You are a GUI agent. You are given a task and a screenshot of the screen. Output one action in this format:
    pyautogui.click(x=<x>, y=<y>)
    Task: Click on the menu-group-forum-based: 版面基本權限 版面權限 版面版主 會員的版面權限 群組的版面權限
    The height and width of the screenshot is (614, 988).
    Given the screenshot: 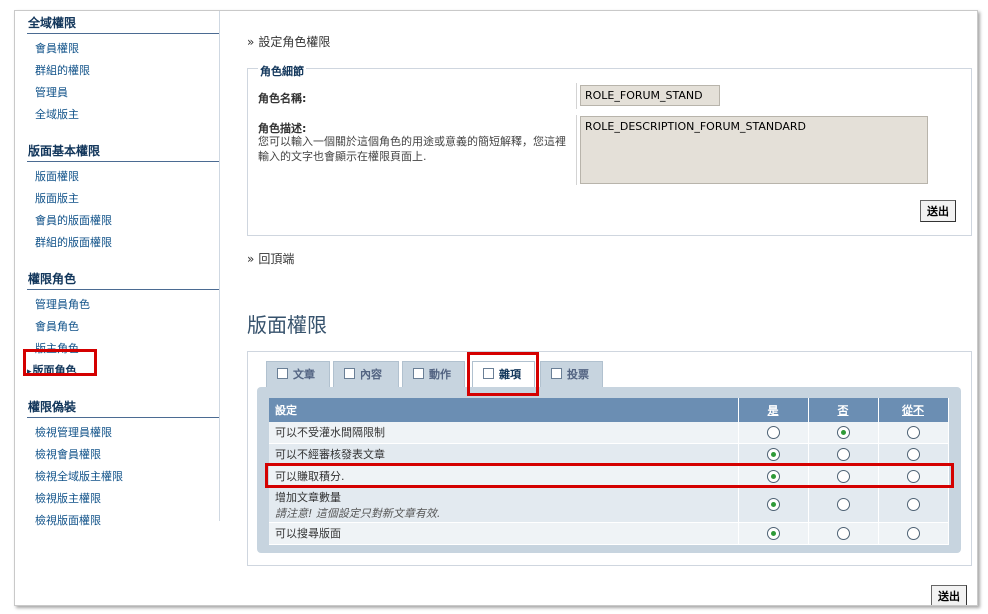 What is the action you would take?
    pyautogui.click(x=123, y=196)
    